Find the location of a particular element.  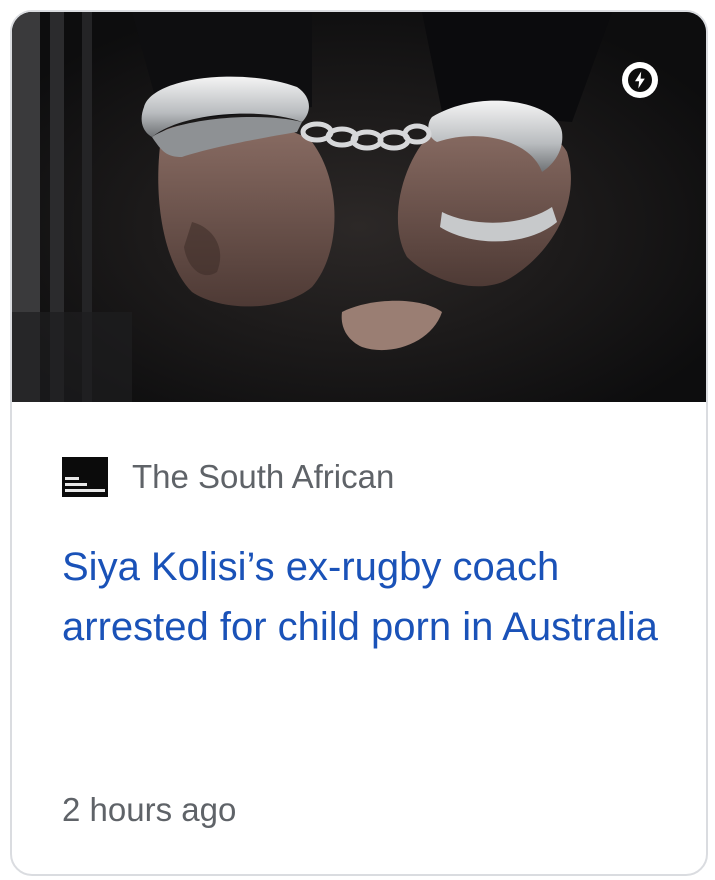

source-row: The South African is located at coordinates (228, 477).